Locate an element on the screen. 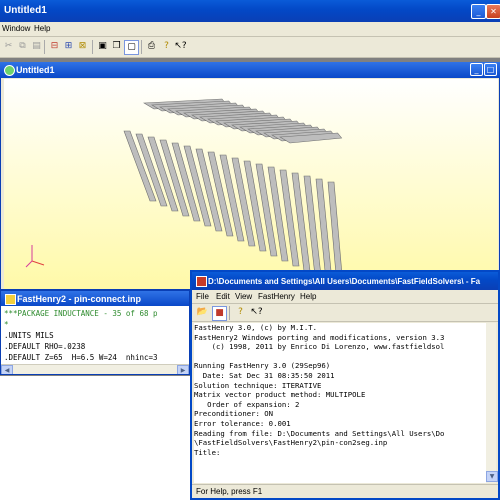  menu-view: View is located at coordinates (243, 296).